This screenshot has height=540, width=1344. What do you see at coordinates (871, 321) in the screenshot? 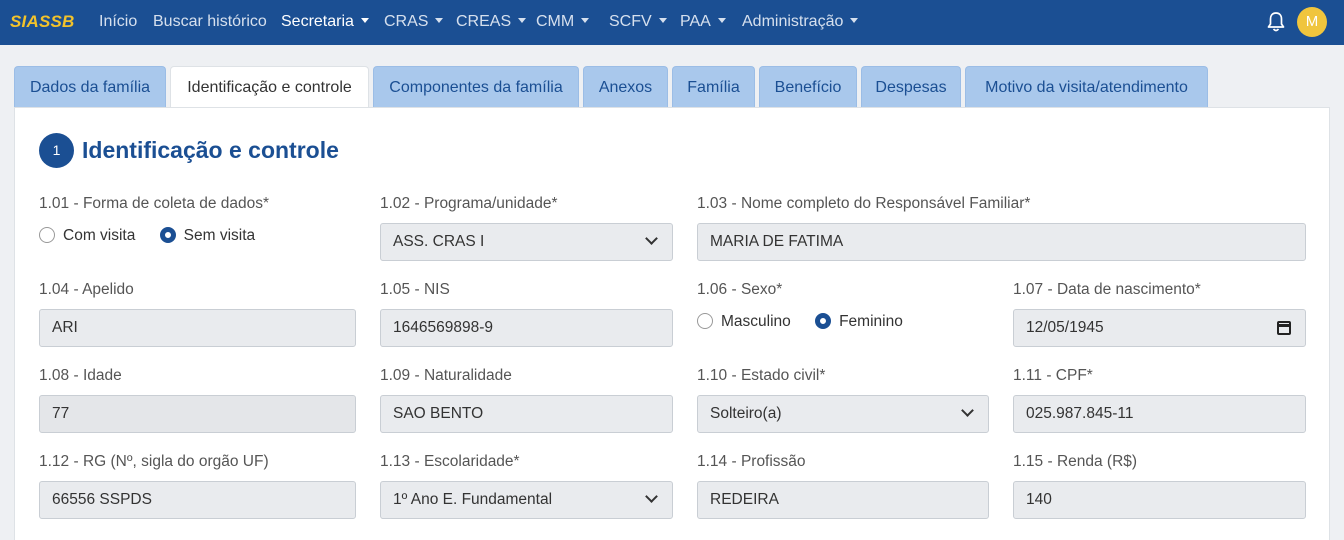
I see `radio-feminino-label: Feminino` at bounding box center [871, 321].